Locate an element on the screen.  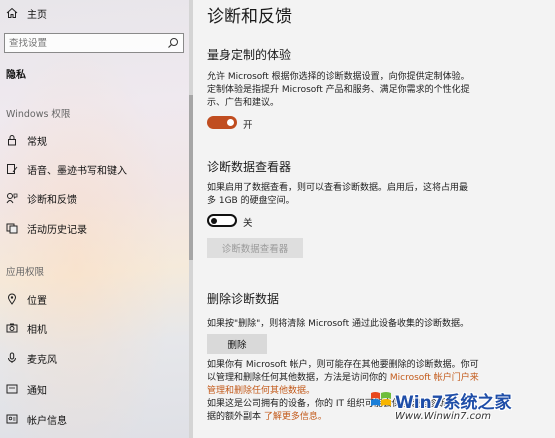
sidebar-item-label: 帐户信息 is located at coordinates (47, 421).